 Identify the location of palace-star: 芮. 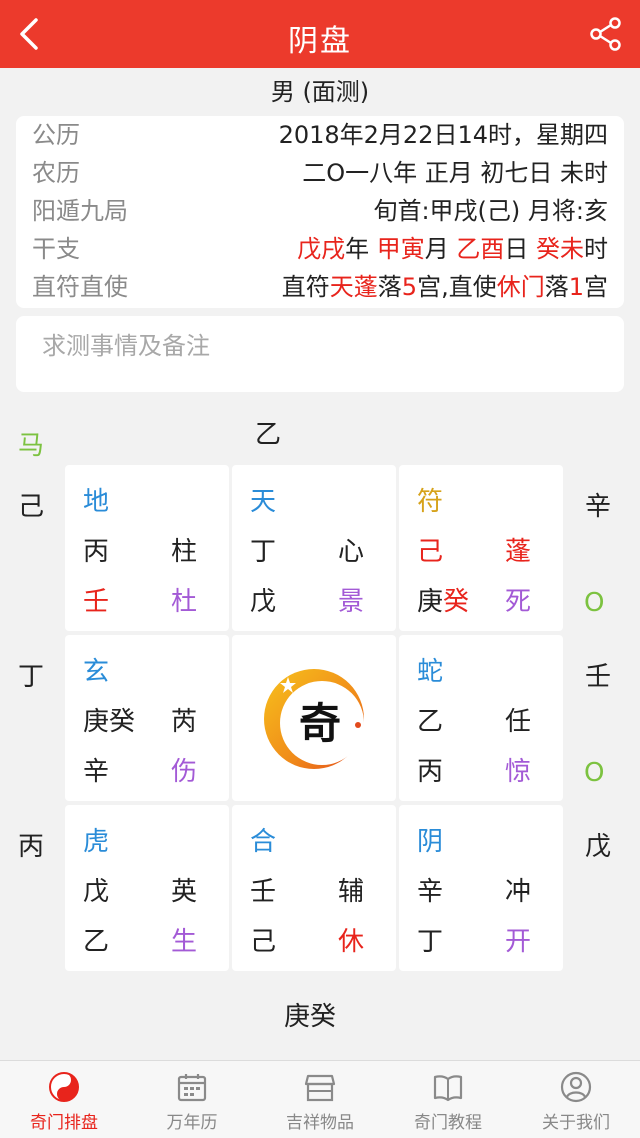
(184, 722).